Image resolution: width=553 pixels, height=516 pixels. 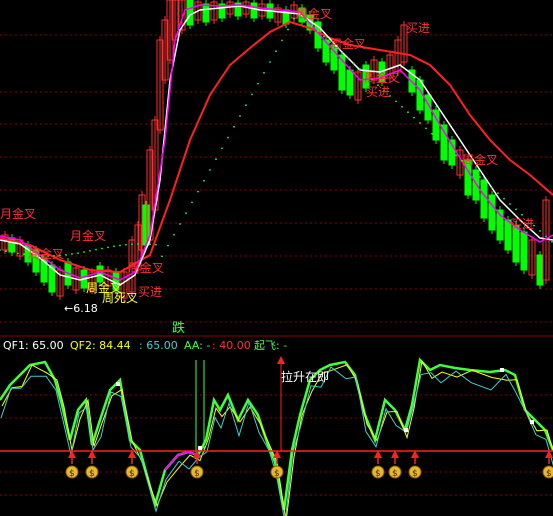 I want to click on header-red: : 40.00, so click(x=231, y=345).